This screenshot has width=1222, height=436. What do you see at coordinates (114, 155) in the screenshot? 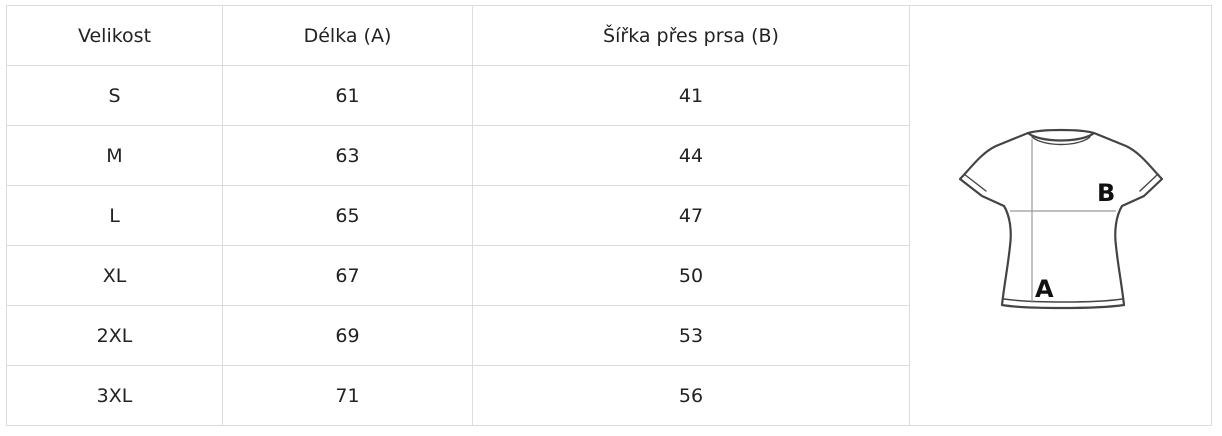
I see `cell-size: M` at bounding box center [114, 155].